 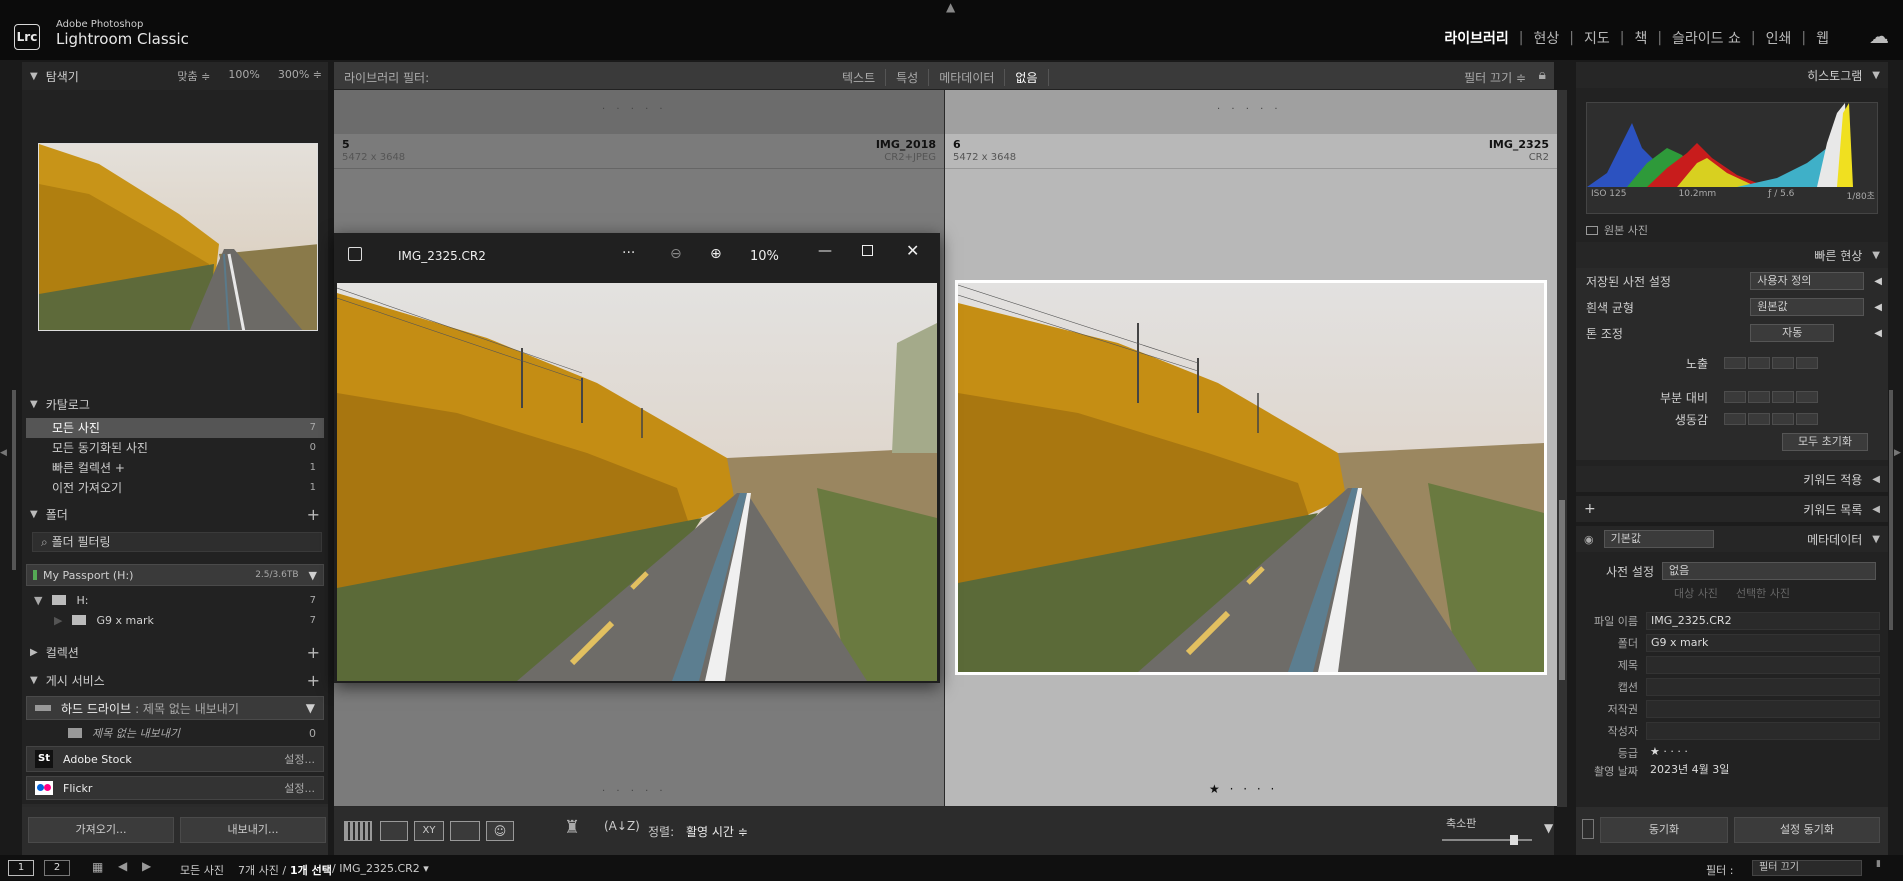 I want to click on grid-scrollbar, so click(x=1562, y=448).